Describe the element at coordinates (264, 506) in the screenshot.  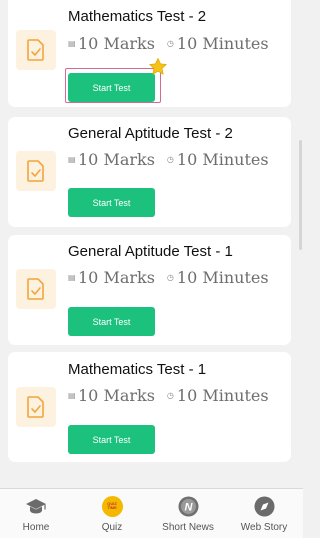
I see `compass-icon` at that location.